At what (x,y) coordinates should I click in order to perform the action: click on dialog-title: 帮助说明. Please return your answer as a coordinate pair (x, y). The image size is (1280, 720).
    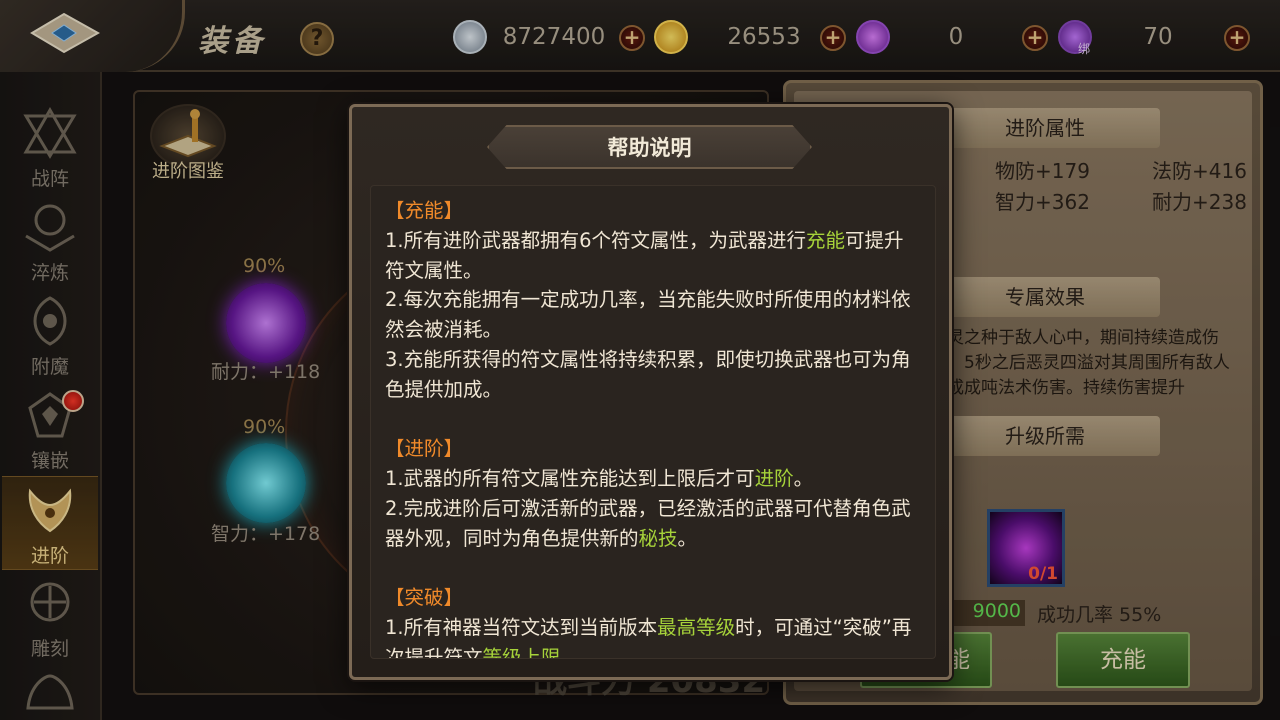
    Looking at the image, I should click on (649, 148).